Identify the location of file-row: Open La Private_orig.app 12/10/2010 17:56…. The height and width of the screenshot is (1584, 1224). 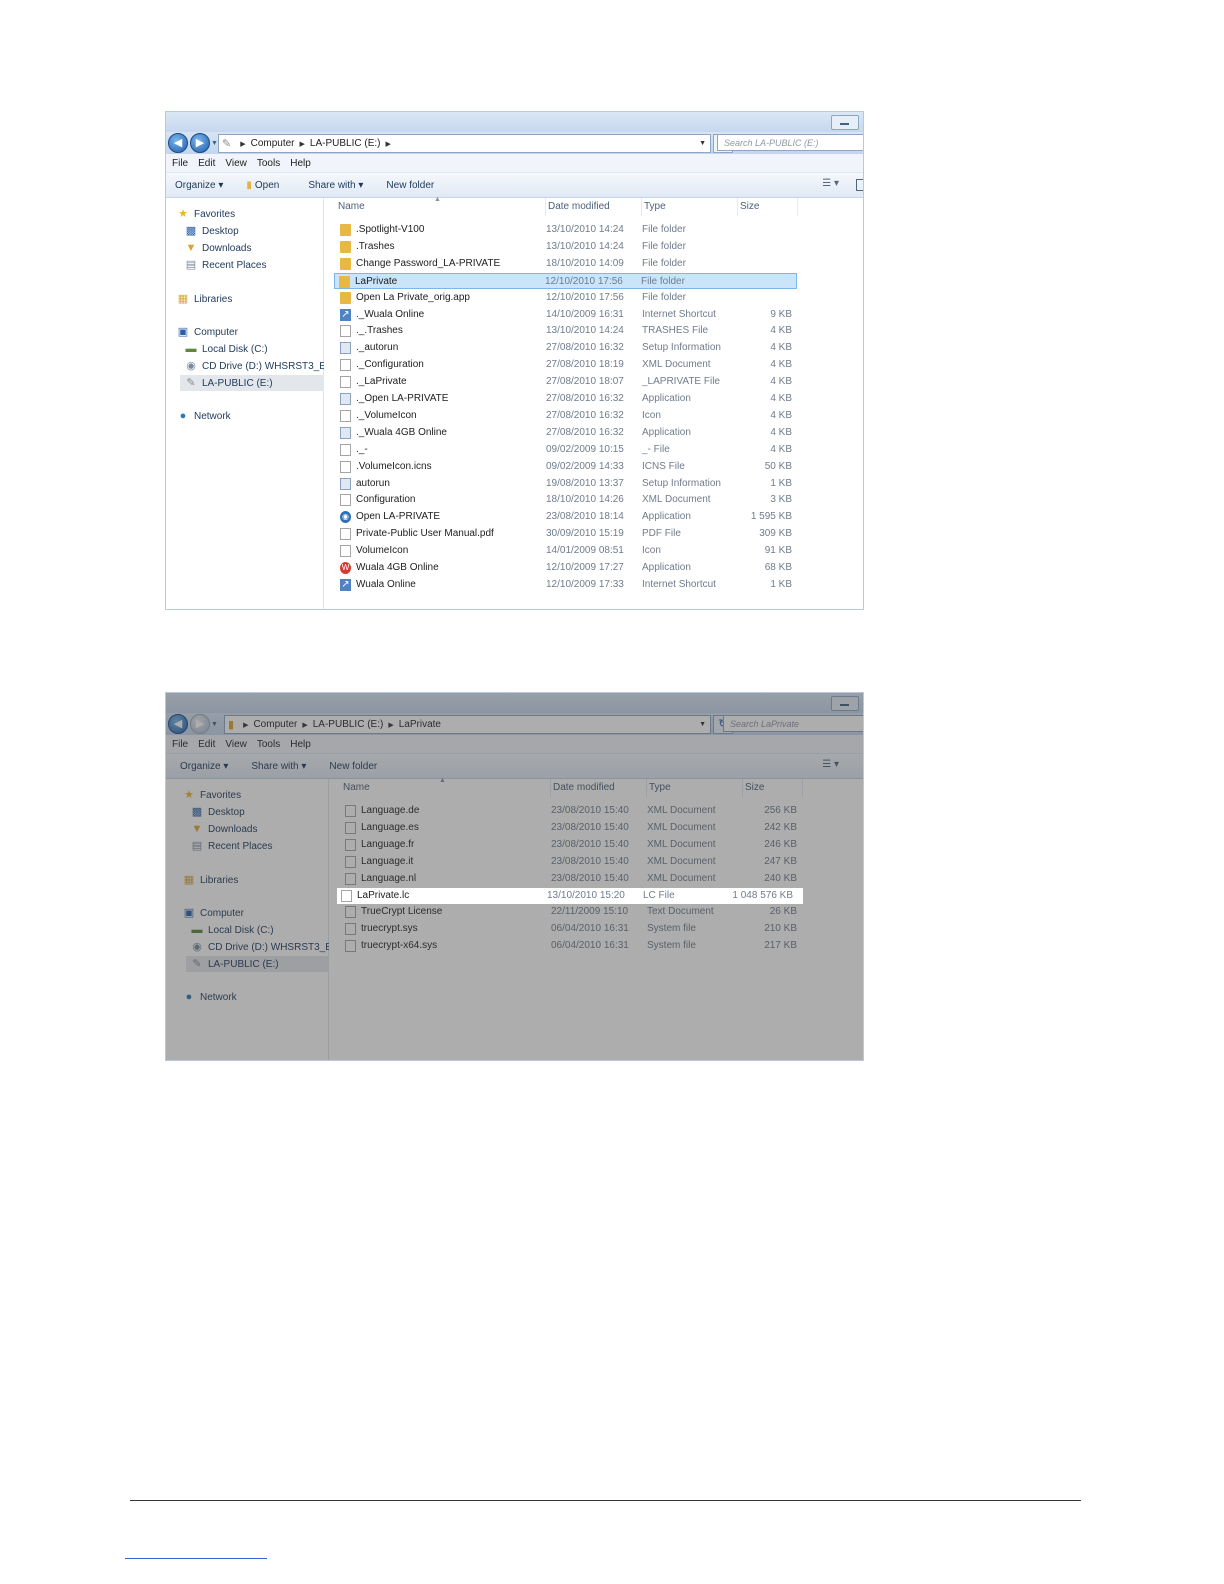
(566, 298).